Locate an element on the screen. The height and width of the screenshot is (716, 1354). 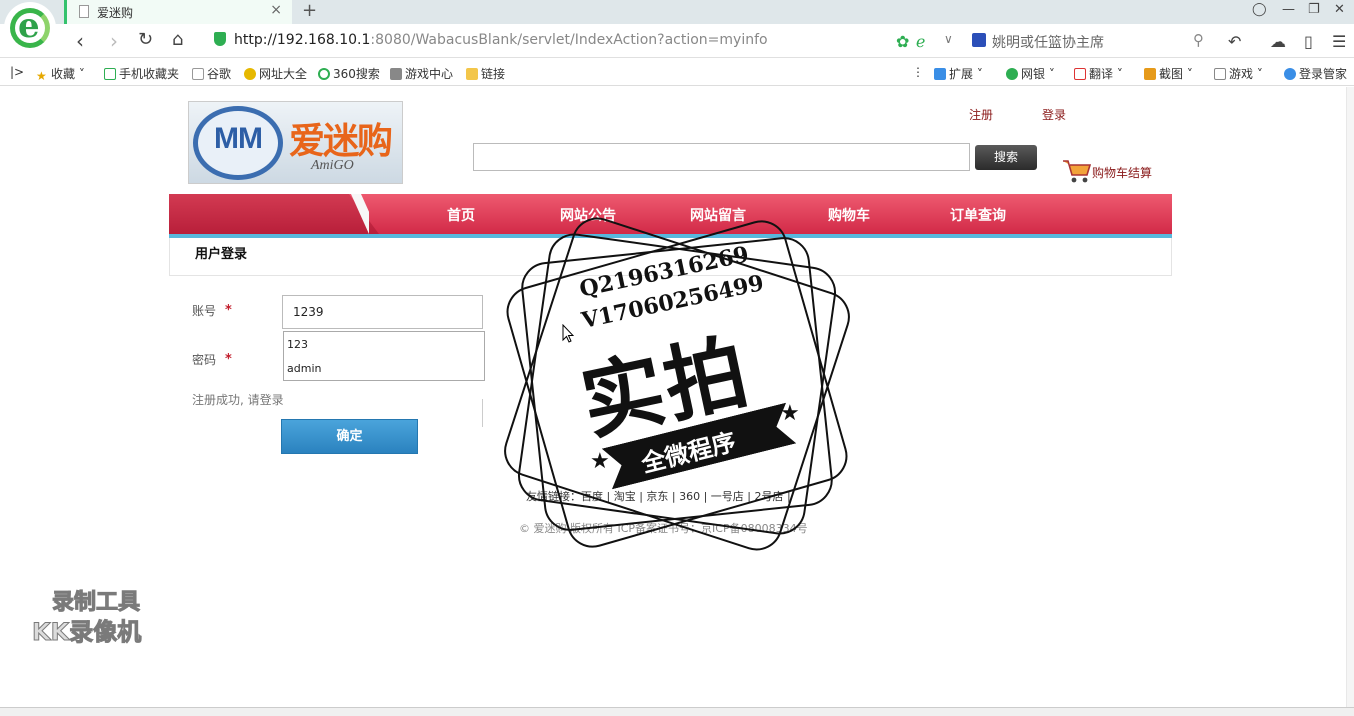
maximize-icon: ❐ is located at coordinates (1314, 9).